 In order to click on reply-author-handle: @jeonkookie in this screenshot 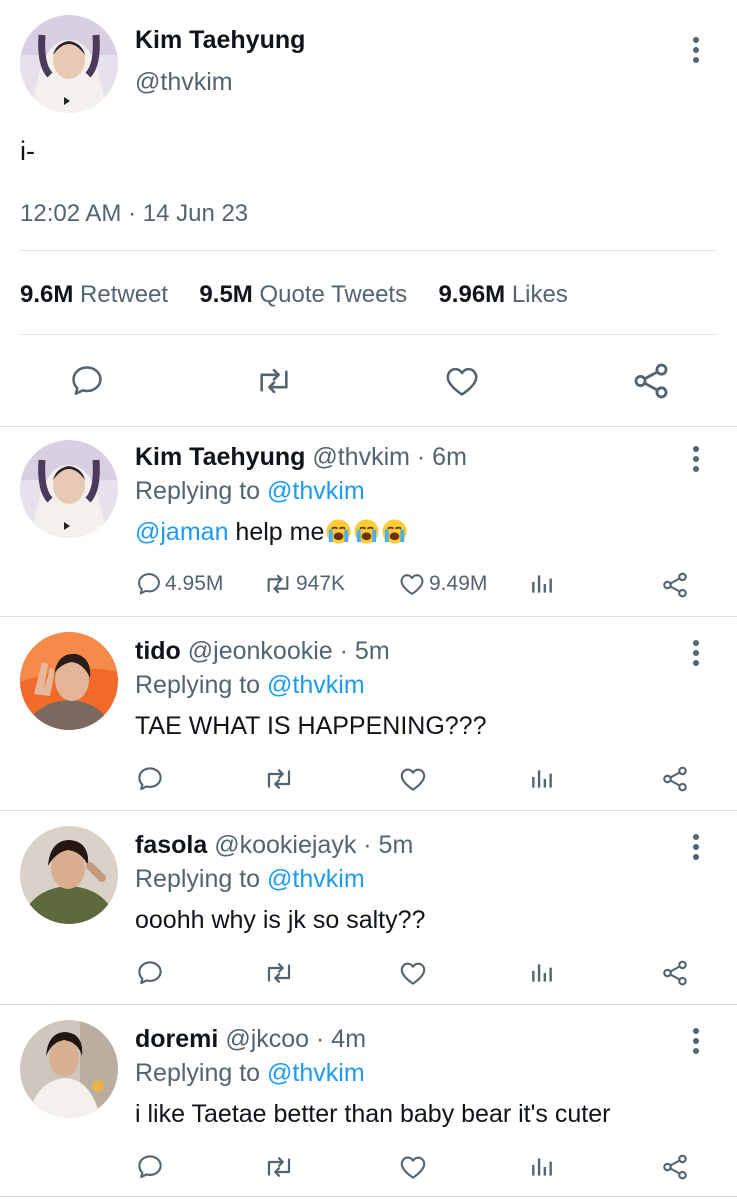, I will do `click(260, 651)`.